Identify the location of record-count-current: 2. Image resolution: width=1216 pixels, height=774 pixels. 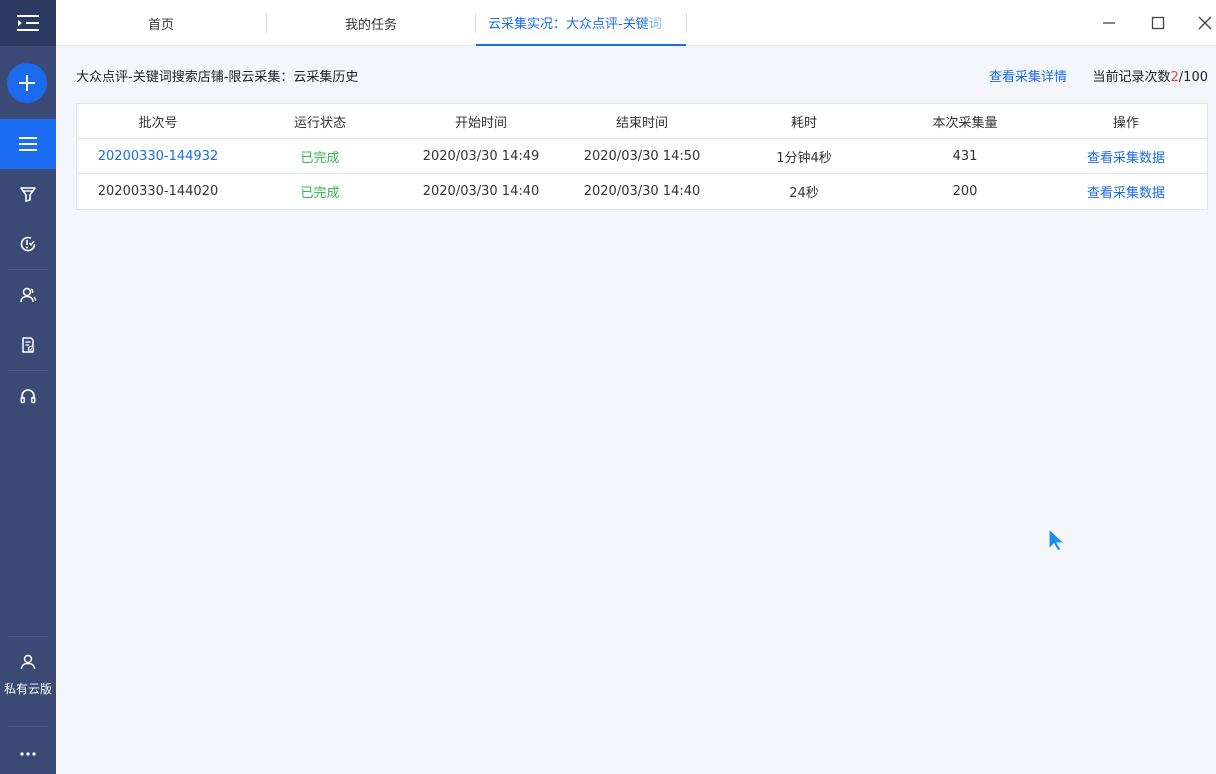
(1174, 77).